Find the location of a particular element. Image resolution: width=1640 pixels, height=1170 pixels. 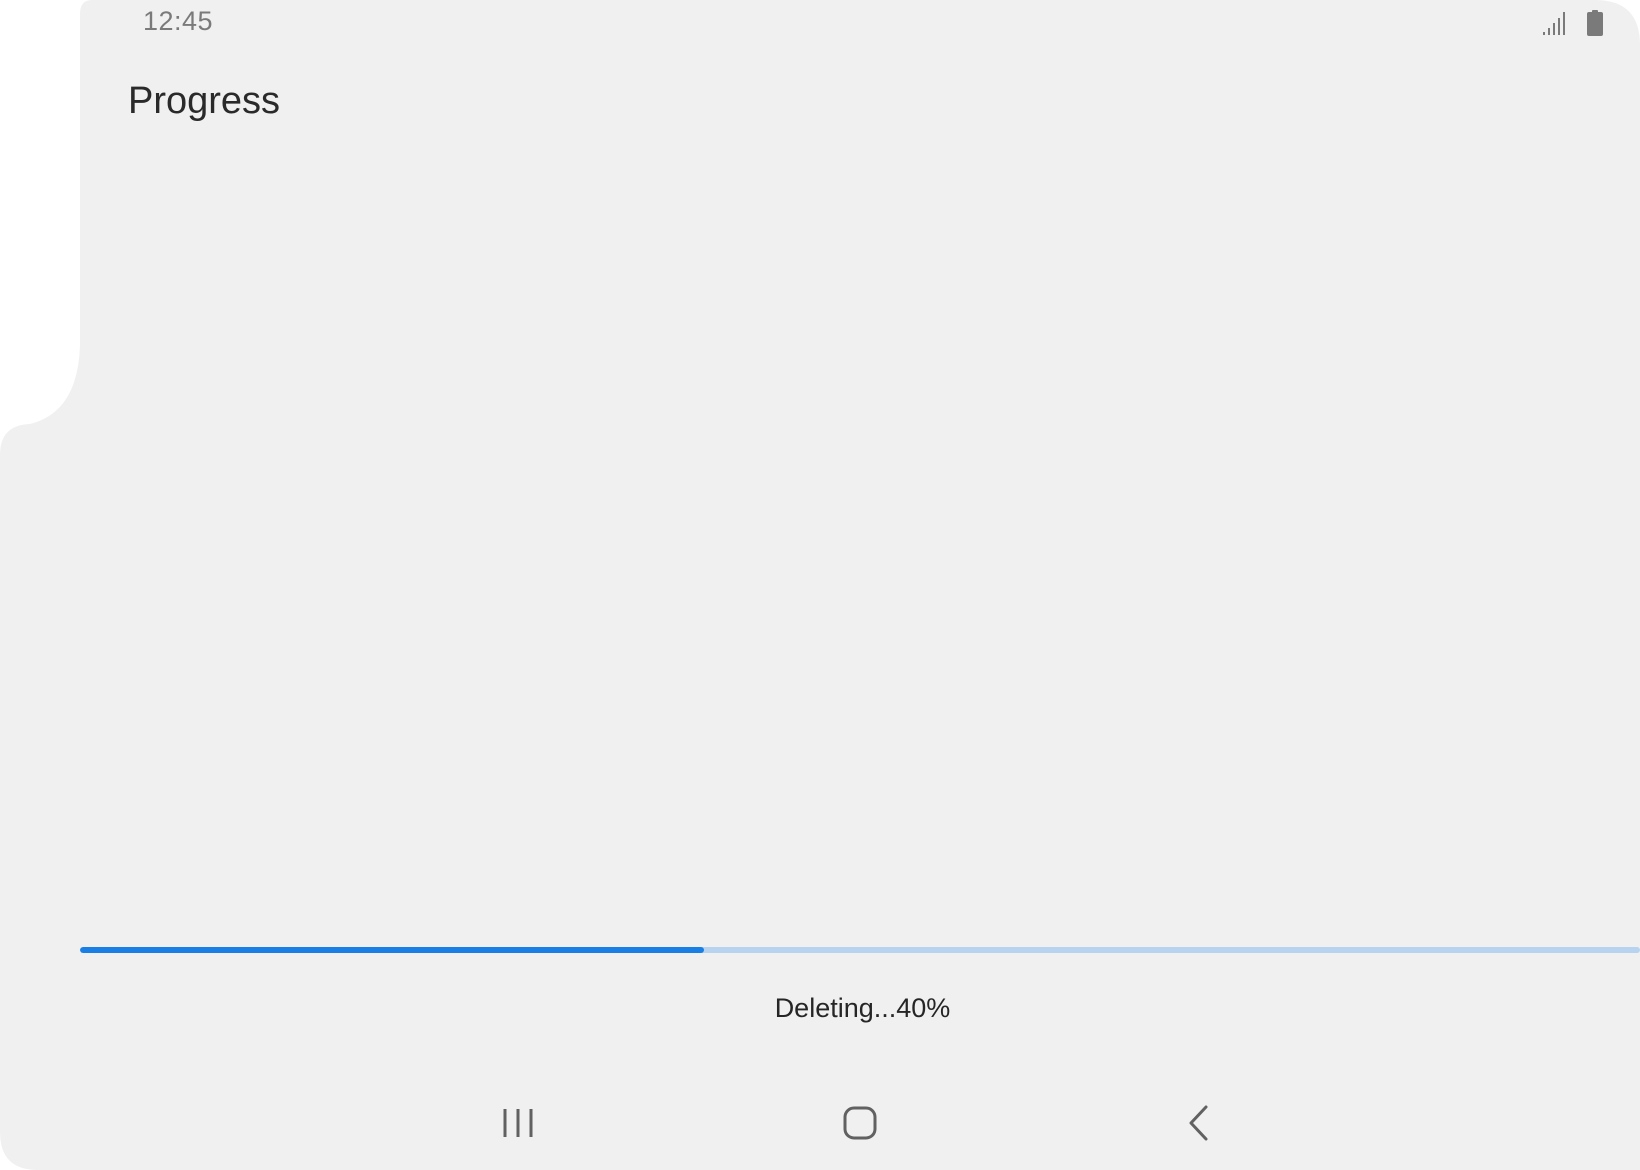

back-button is located at coordinates (1200, 1122).